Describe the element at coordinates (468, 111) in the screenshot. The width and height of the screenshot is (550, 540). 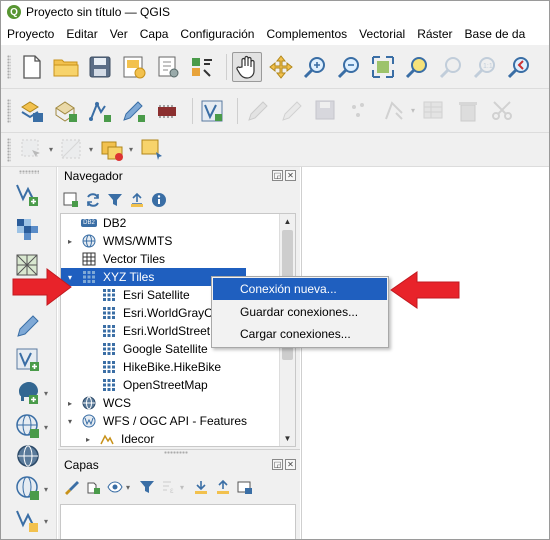
I see `delete-selected-button` at that location.